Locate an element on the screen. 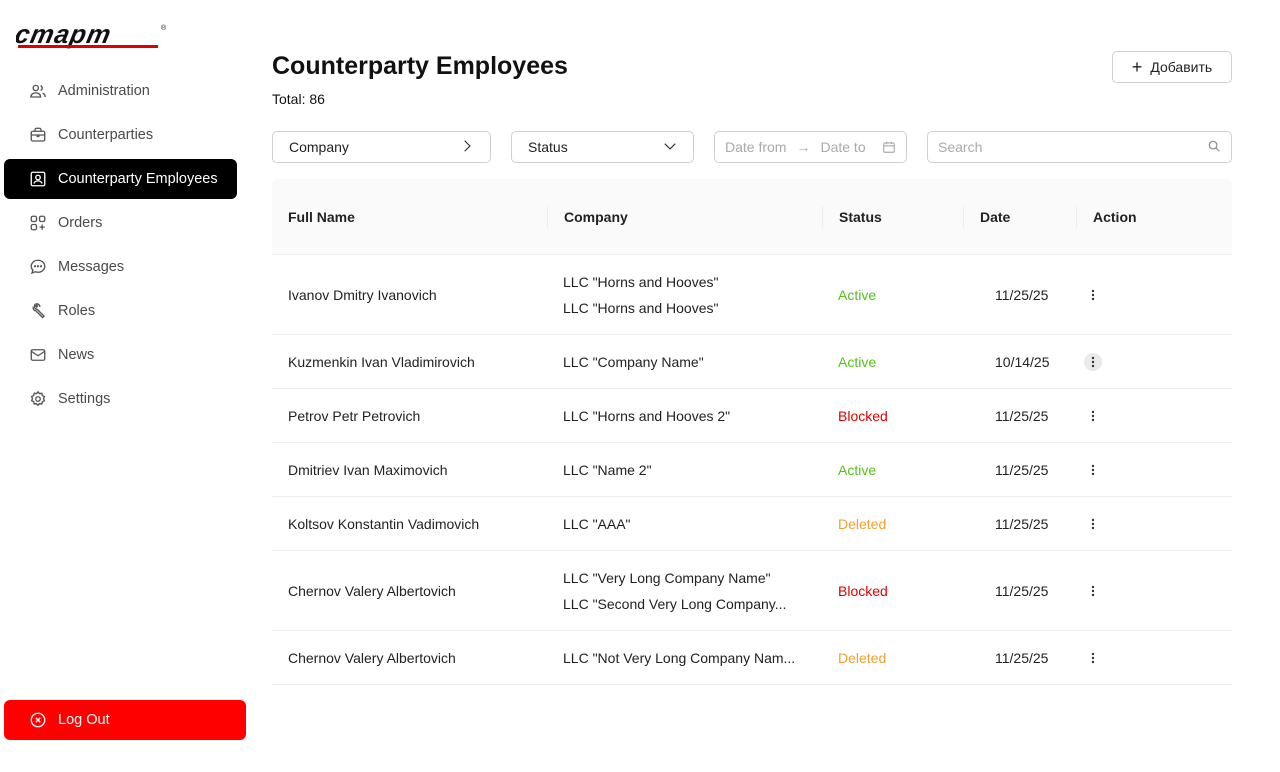  logout-label: Log Out is located at coordinates (84, 720).